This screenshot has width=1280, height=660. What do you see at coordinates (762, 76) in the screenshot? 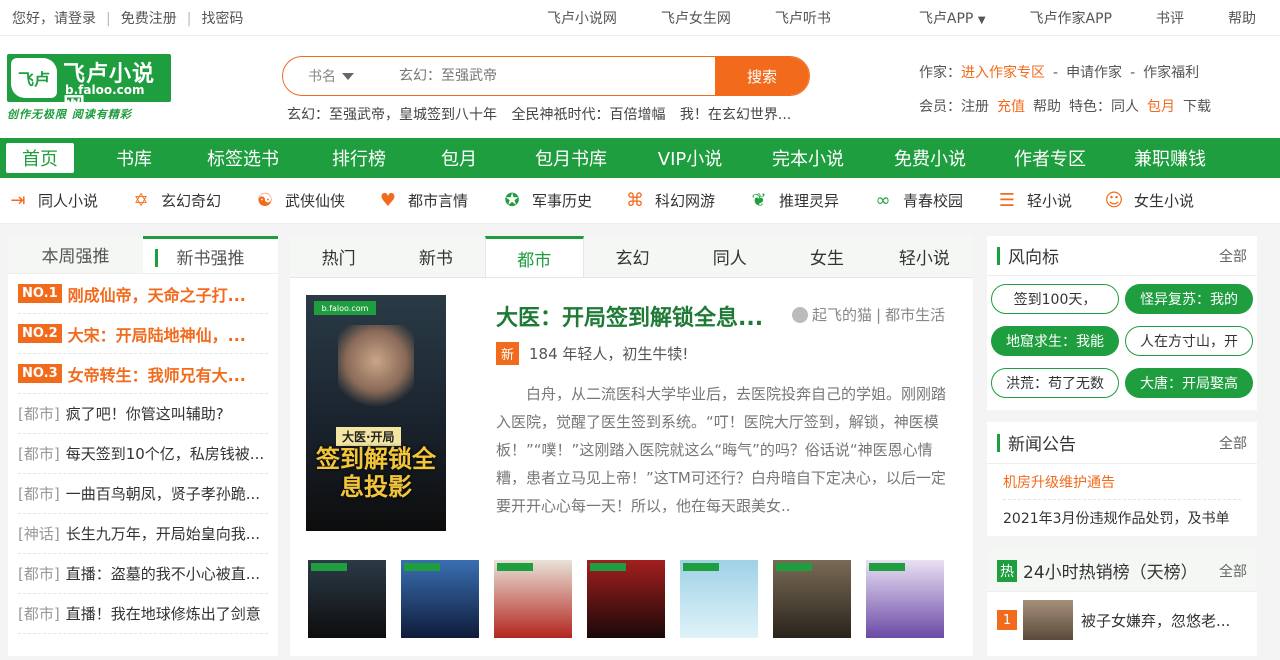
I see `search-button: 搜索` at bounding box center [762, 76].